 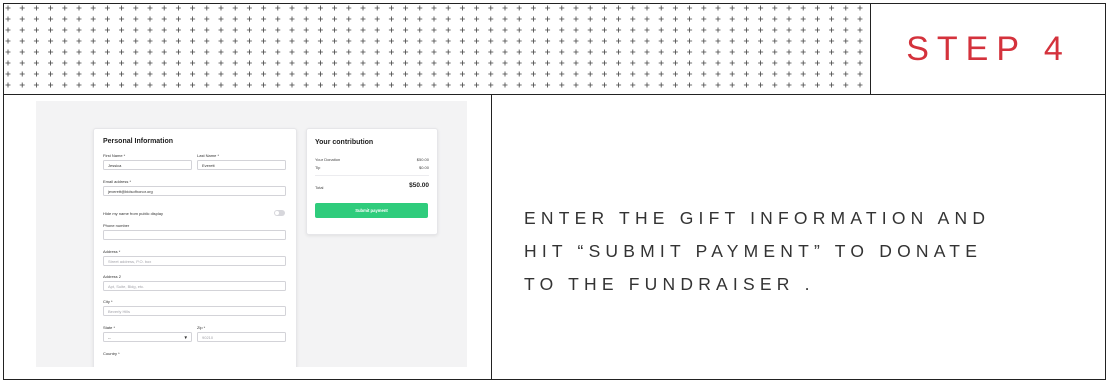 I want to click on total-label: Total, so click(x=319, y=187).